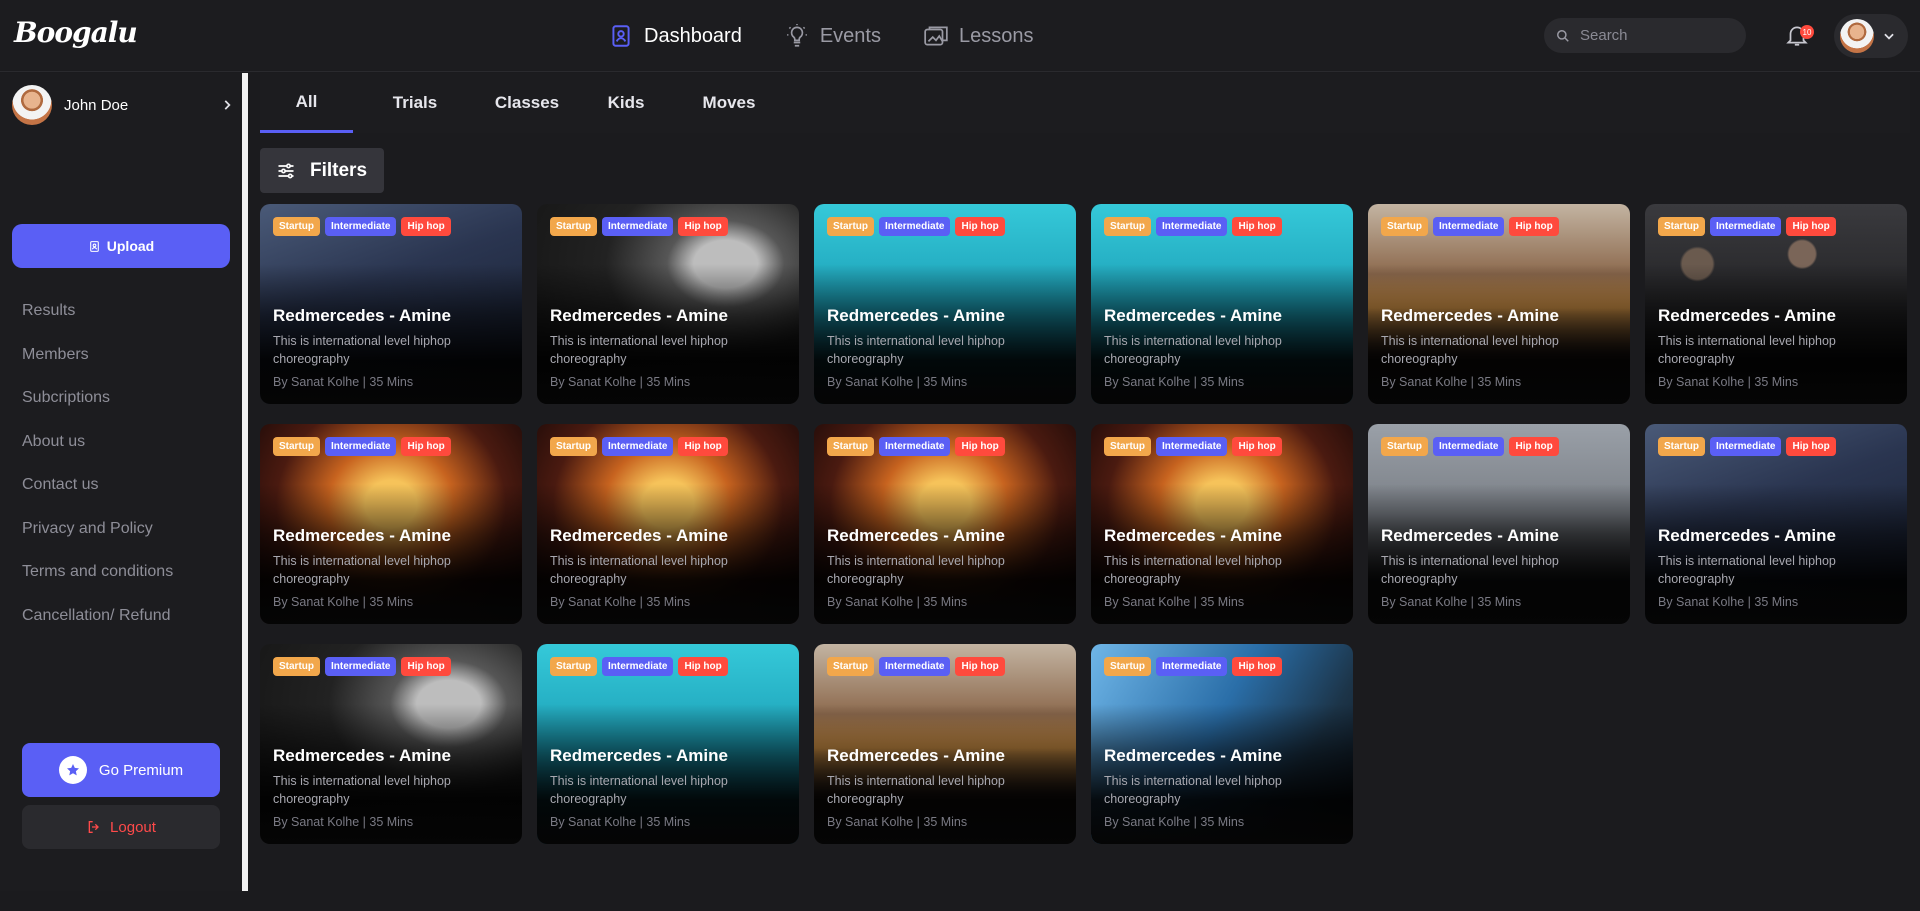 Image resolution: width=1920 pixels, height=911 pixels. What do you see at coordinates (97, 324) in the screenshot?
I see `sidebar-item-results: Results` at bounding box center [97, 324].